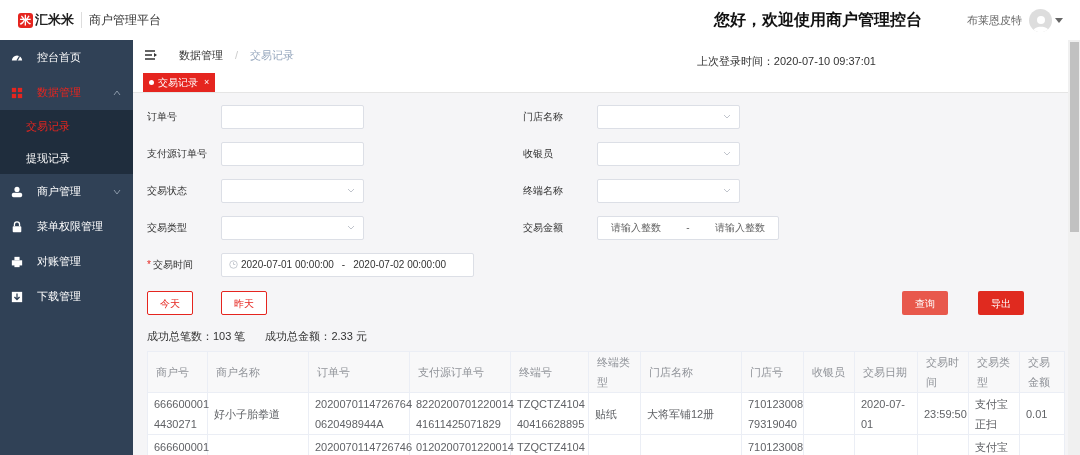 This screenshot has width=1080, height=455. What do you see at coordinates (347, 264) in the screenshot?
I see `date-range-field: 2020-07-01 00:00:00 - 2020-07-02 00:00:00` at bounding box center [347, 264].